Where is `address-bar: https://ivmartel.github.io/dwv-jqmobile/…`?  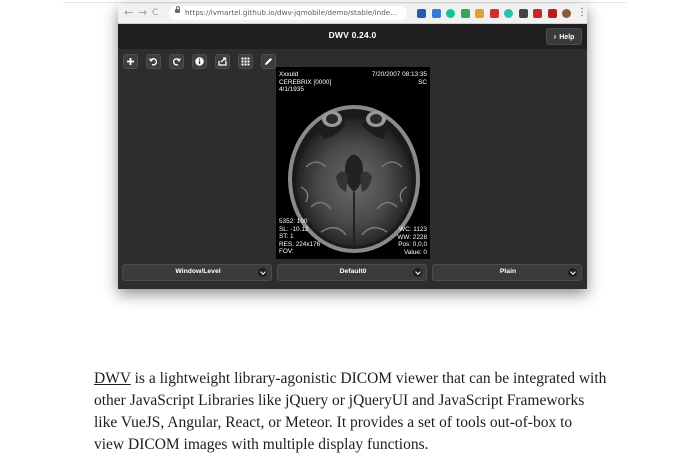
address-bar: https://ivmartel.github.io/dwv-jqmobile/… is located at coordinates (311, 13).